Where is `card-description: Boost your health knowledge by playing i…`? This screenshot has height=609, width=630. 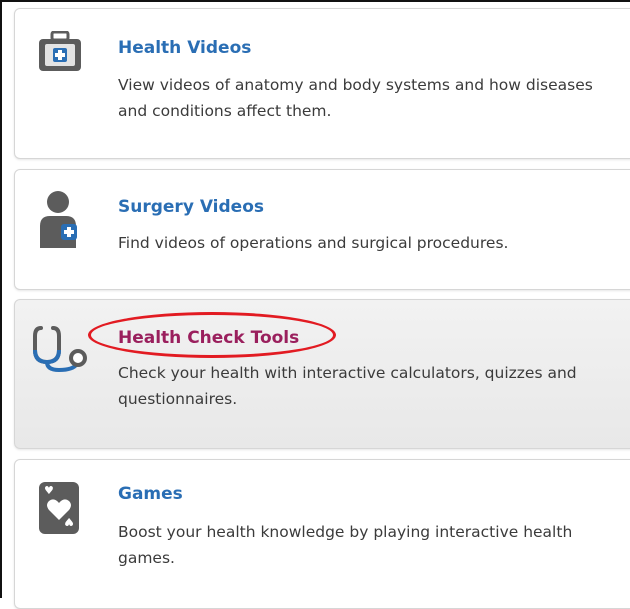 card-description: Boost your health knowledge by playing i… is located at coordinates (345, 545).